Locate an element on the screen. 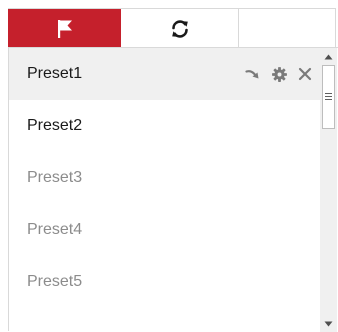  preset-label: Preset3 is located at coordinates (55, 177).